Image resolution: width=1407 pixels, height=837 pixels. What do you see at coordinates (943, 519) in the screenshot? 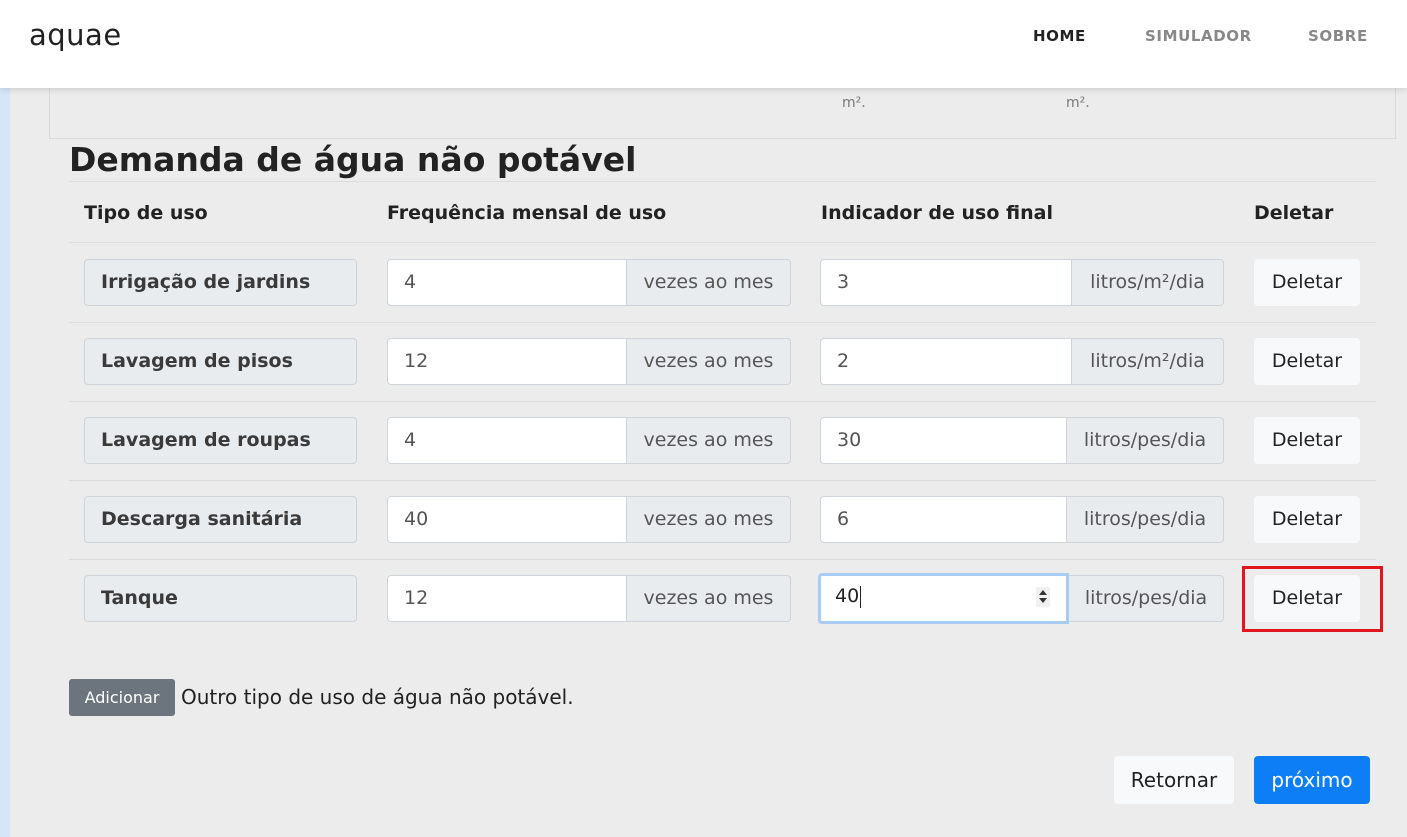
I see `indicator-input: 6` at bounding box center [943, 519].